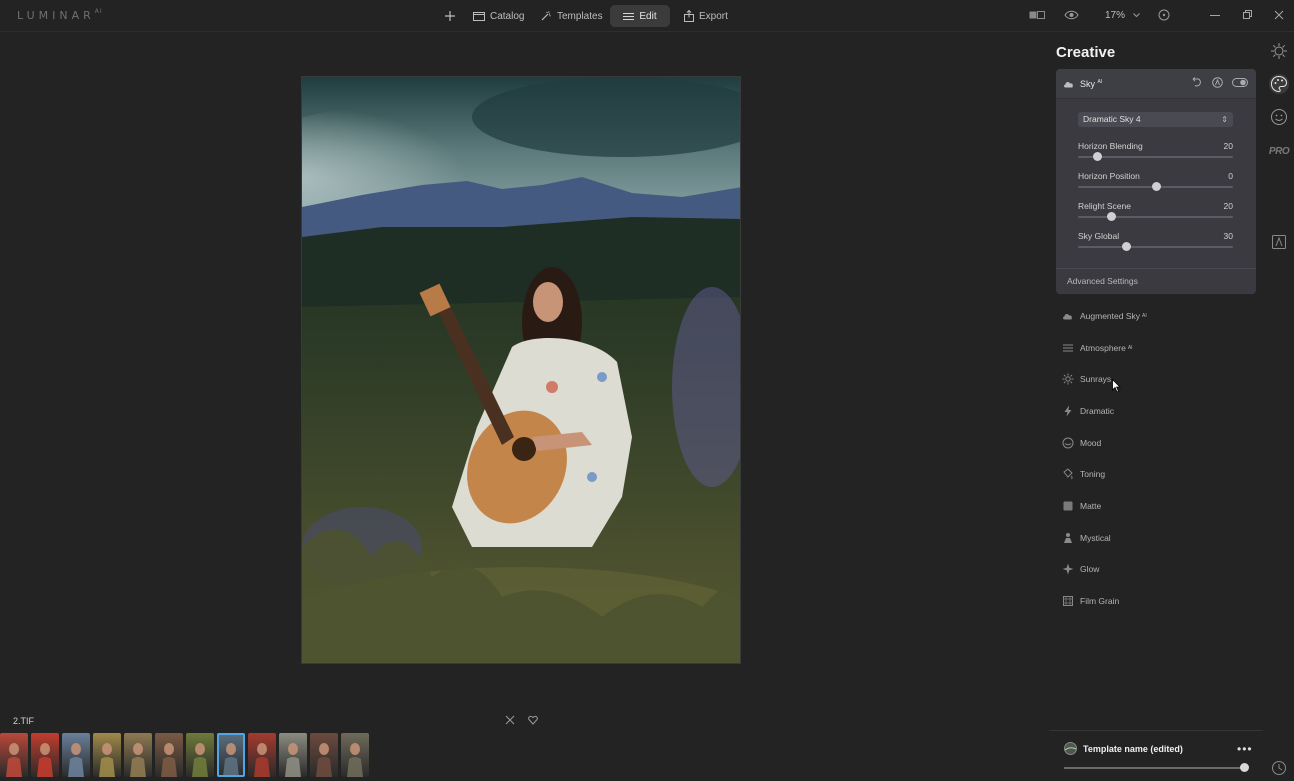 Image resolution: width=1294 pixels, height=781 pixels. What do you see at coordinates (1110, 315) in the screenshot?
I see `tool-label: Augmented Sky` at bounding box center [1110, 315].